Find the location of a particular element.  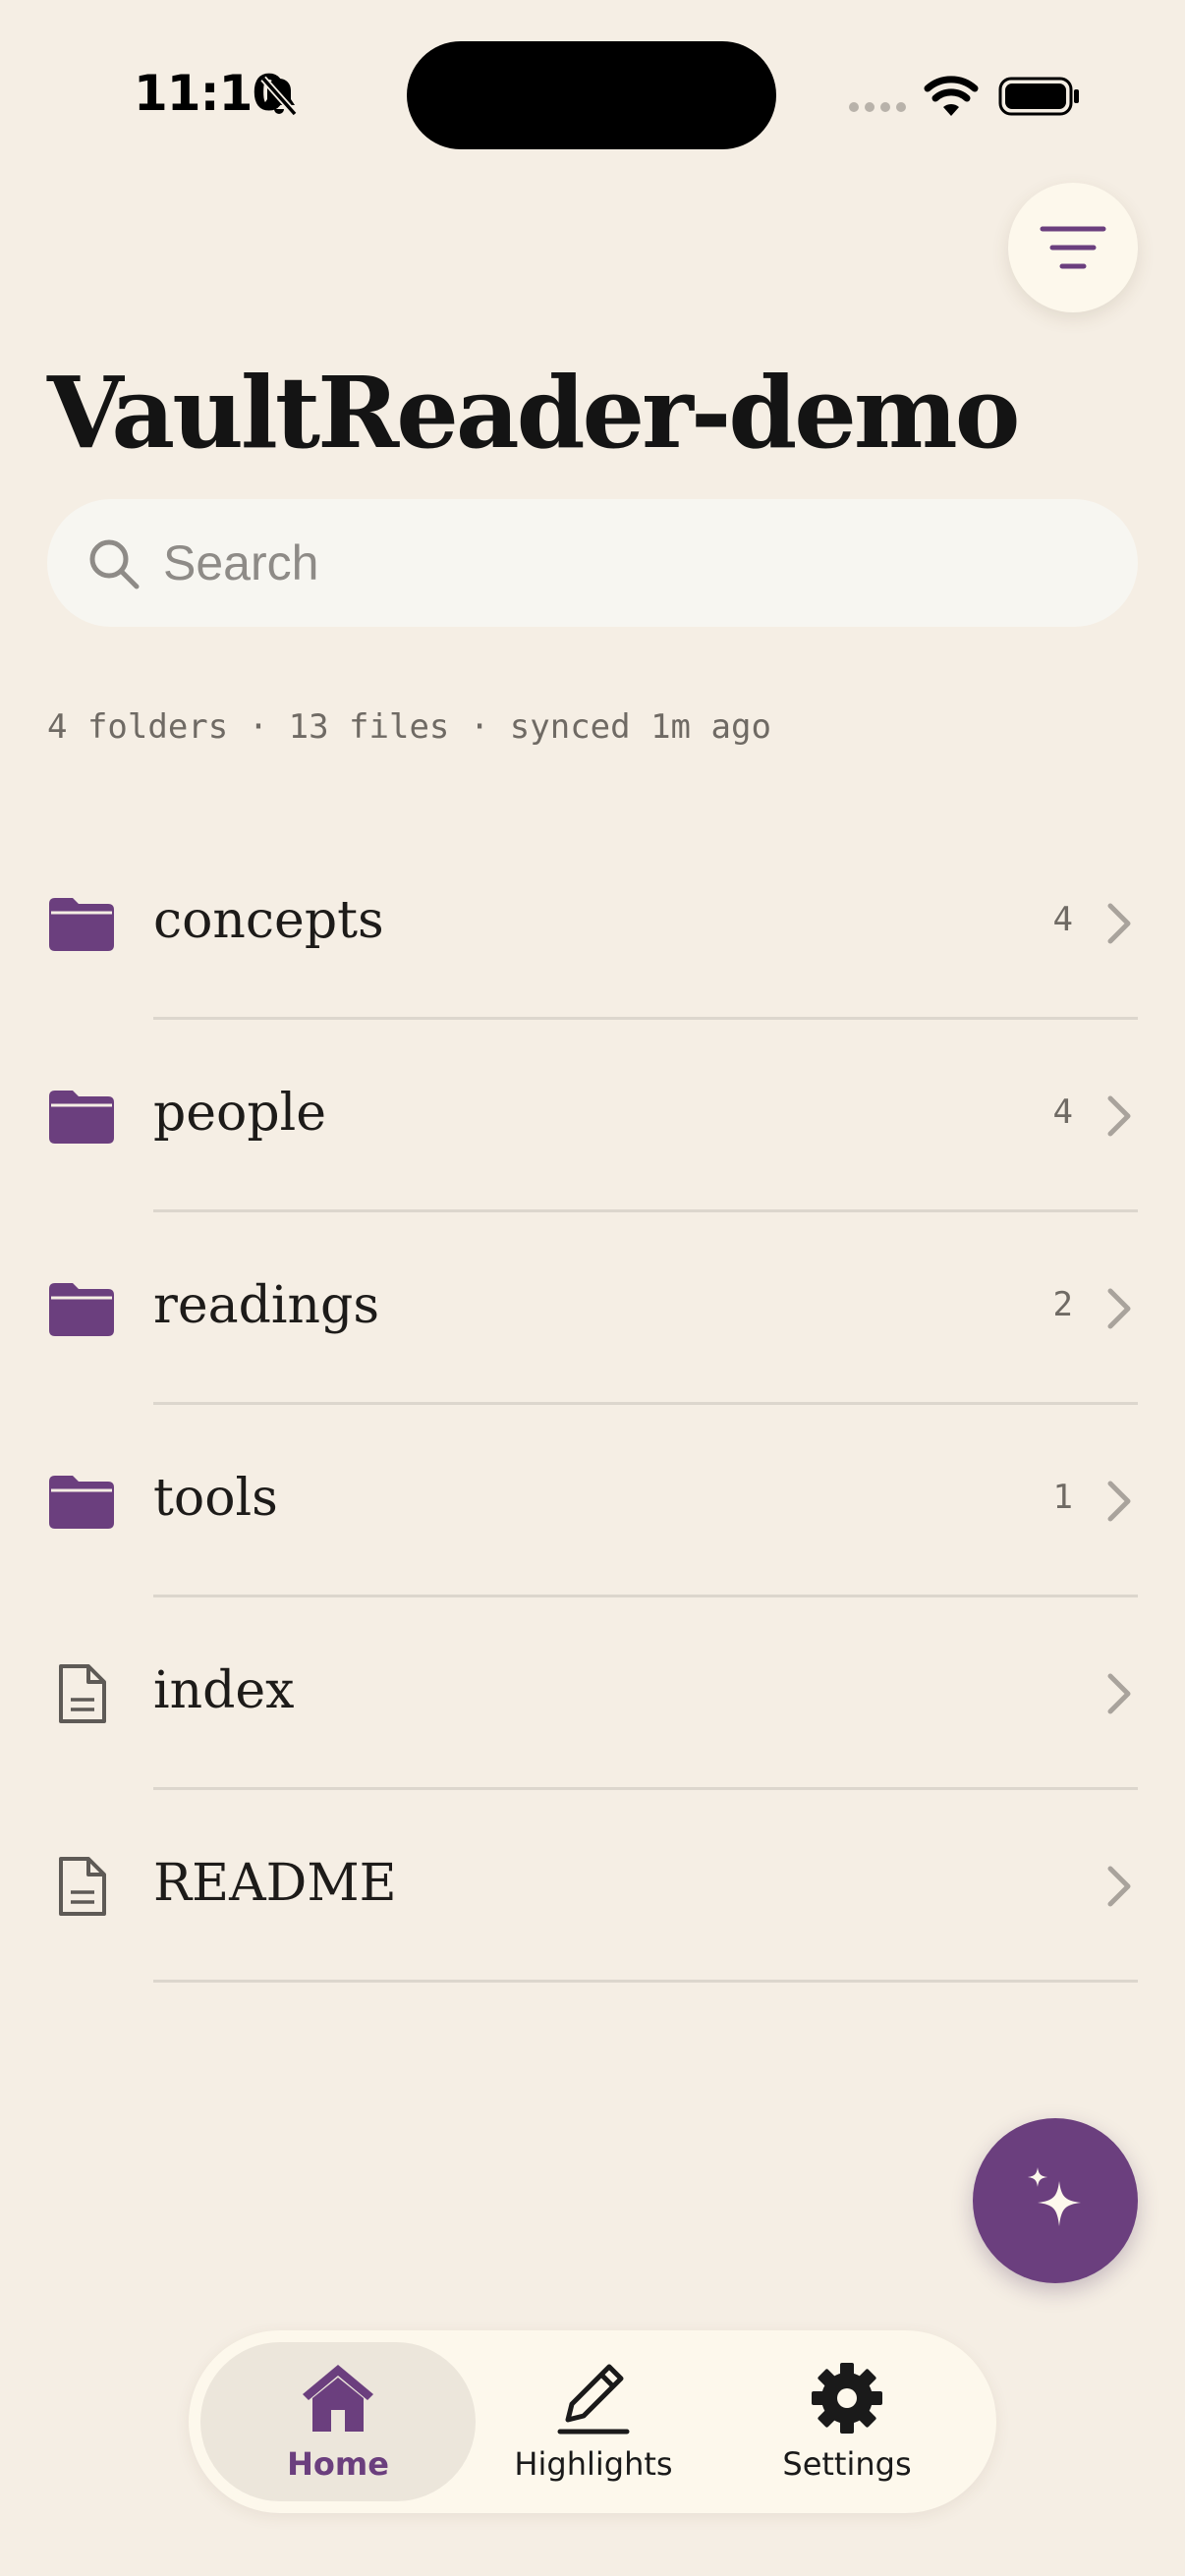

bell-slash-icon is located at coordinates (279, 96).